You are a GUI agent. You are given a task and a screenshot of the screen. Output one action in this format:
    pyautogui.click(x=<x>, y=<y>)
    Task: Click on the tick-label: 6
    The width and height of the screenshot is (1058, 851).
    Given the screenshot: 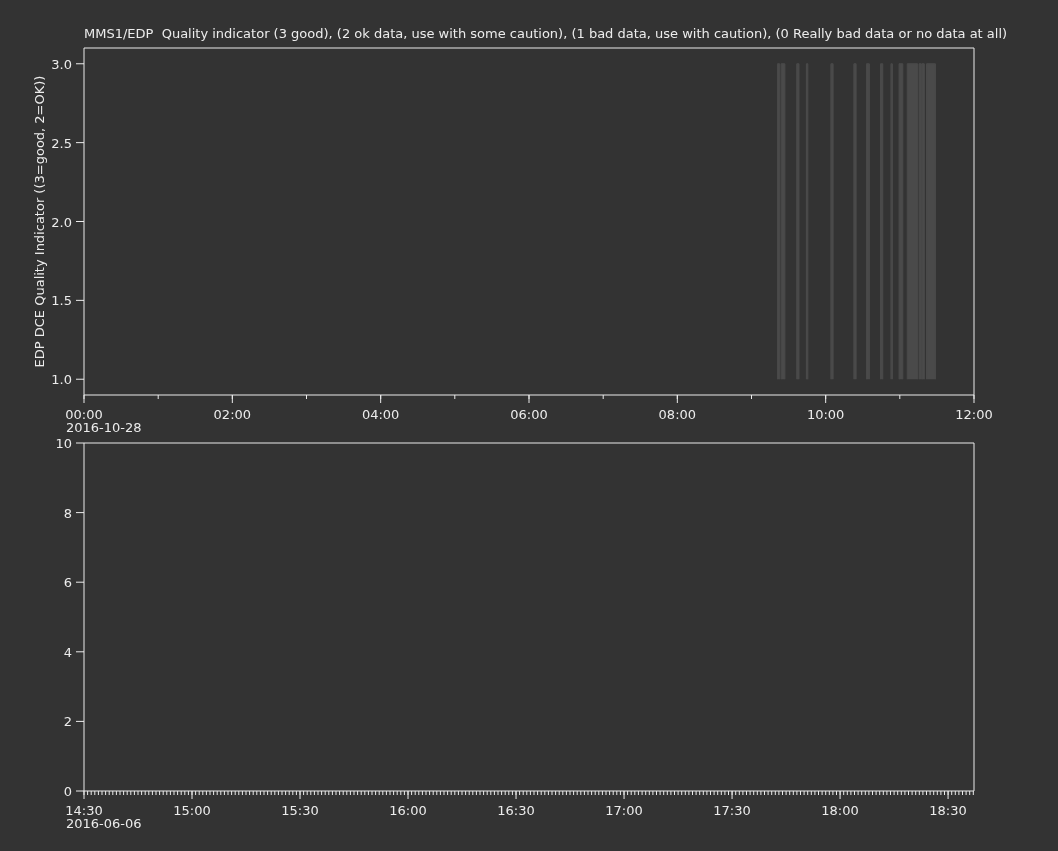 What is the action you would take?
    pyautogui.click(x=67, y=583)
    